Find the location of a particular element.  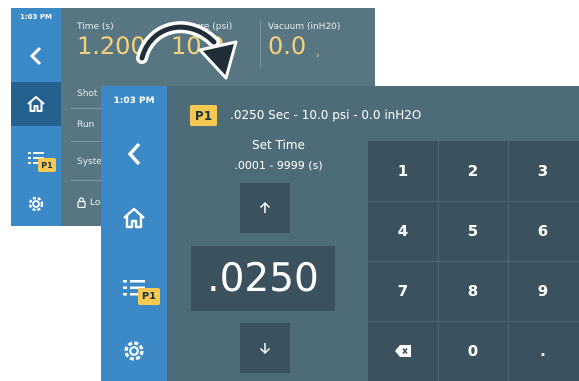

clock: 1:03 PM is located at coordinates (134, 101).